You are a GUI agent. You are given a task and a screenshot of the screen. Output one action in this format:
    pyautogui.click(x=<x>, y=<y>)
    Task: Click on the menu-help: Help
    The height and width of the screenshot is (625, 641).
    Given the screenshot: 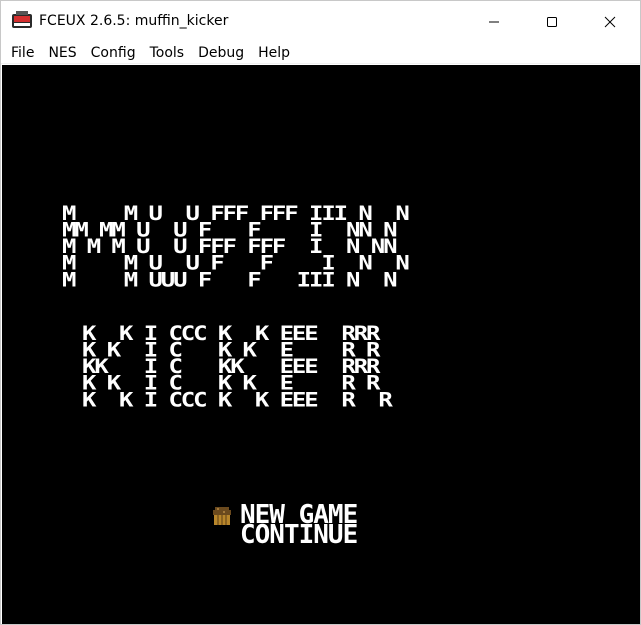 What is the action you would take?
    pyautogui.click(x=274, y=53)
    